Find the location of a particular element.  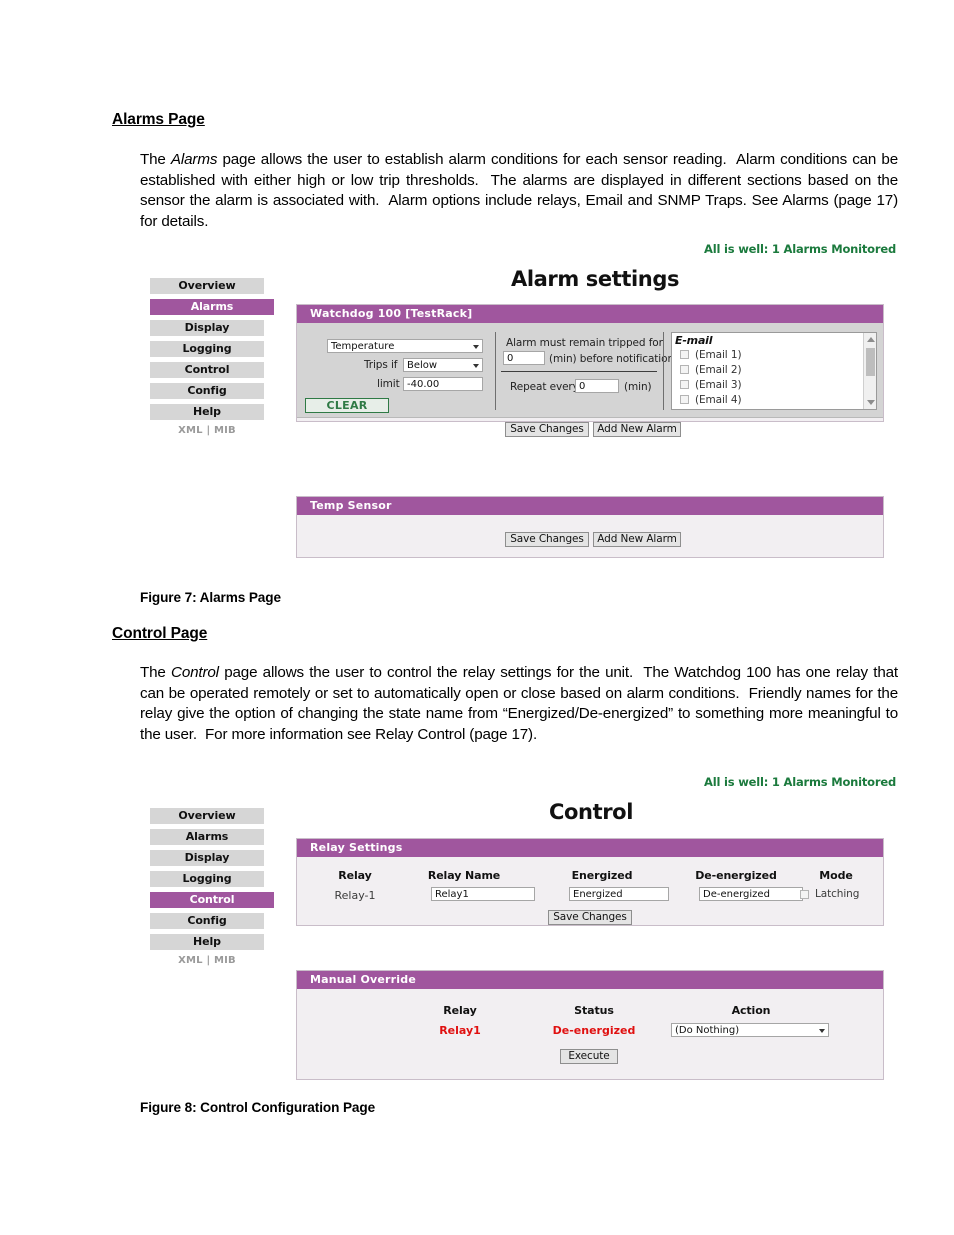

temp-sensor-panel-body: Save Changes Add New Alarm is located at coordinates (590, 536).